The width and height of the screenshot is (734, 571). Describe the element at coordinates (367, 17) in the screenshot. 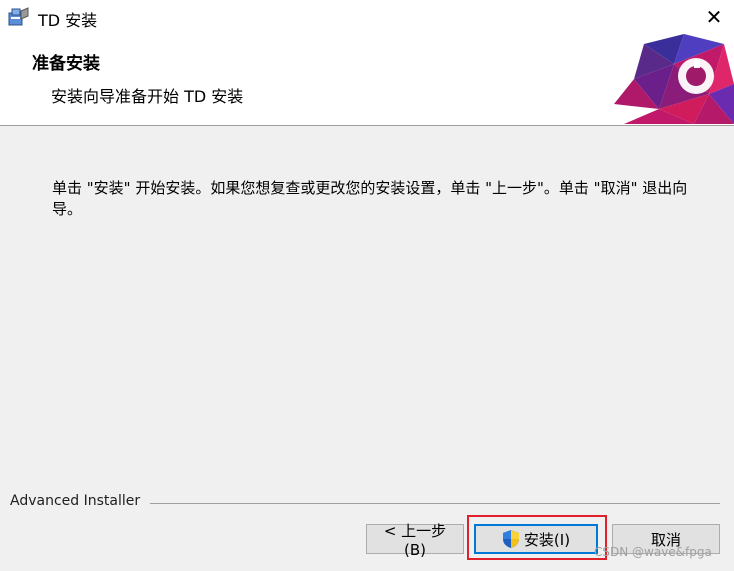

I see `title-bar: TD 安装 ✕` at that location.